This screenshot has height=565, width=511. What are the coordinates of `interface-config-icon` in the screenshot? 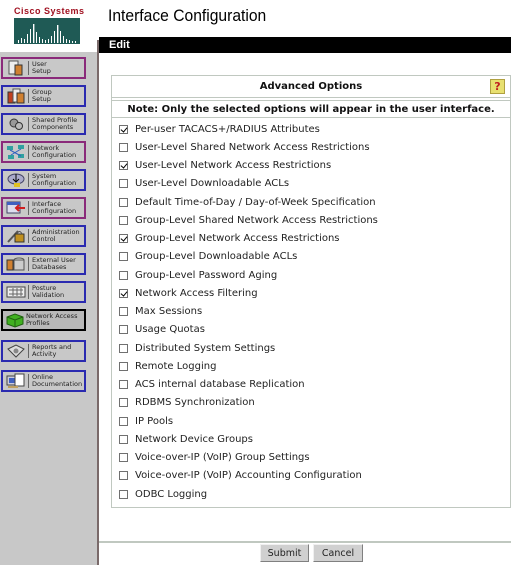 It's located at (16, 208).